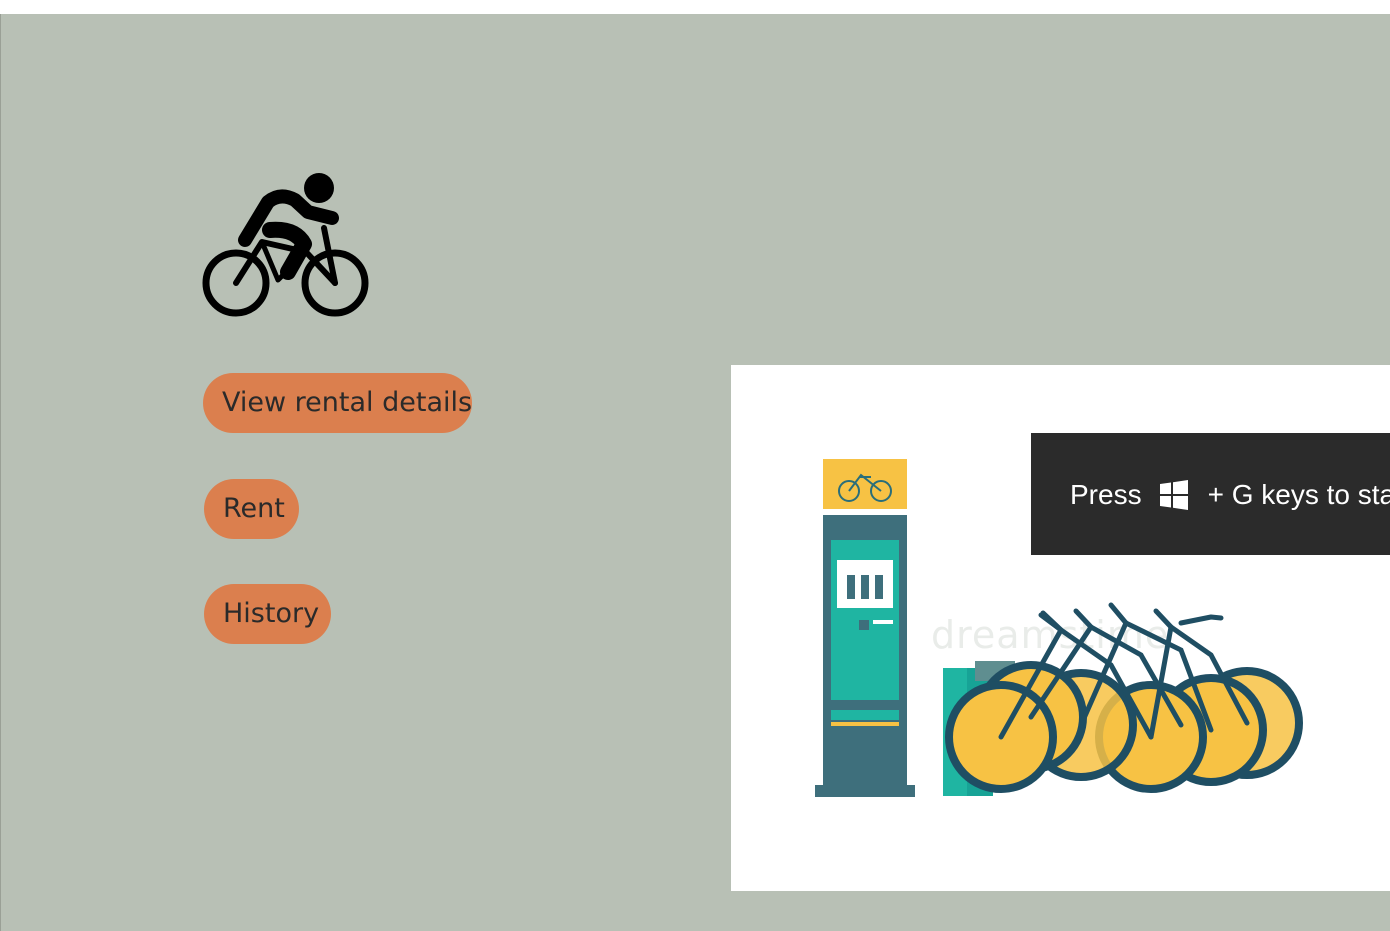  Describe the element at coordinates (285, 245) in the screenshot. I see `cyclist-logo-icon` at that location.